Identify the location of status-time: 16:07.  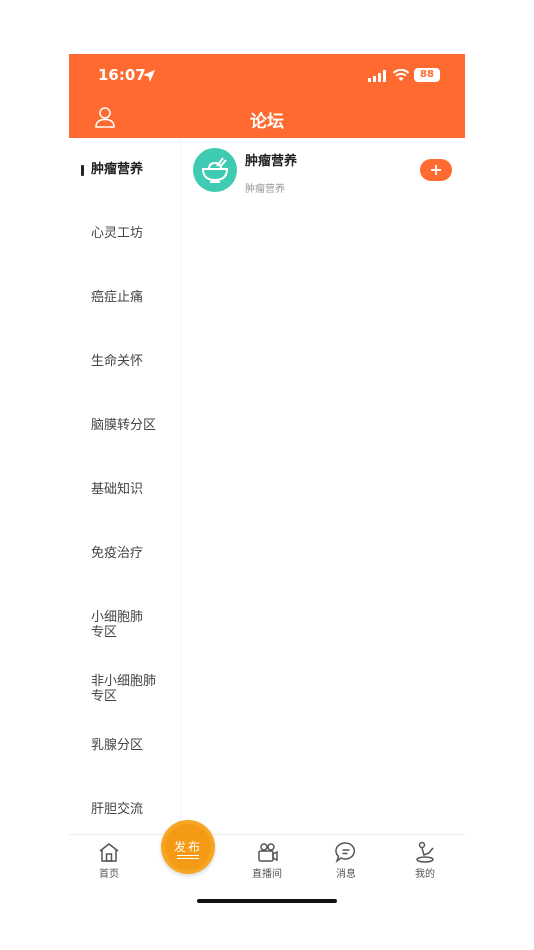
(122, 75).